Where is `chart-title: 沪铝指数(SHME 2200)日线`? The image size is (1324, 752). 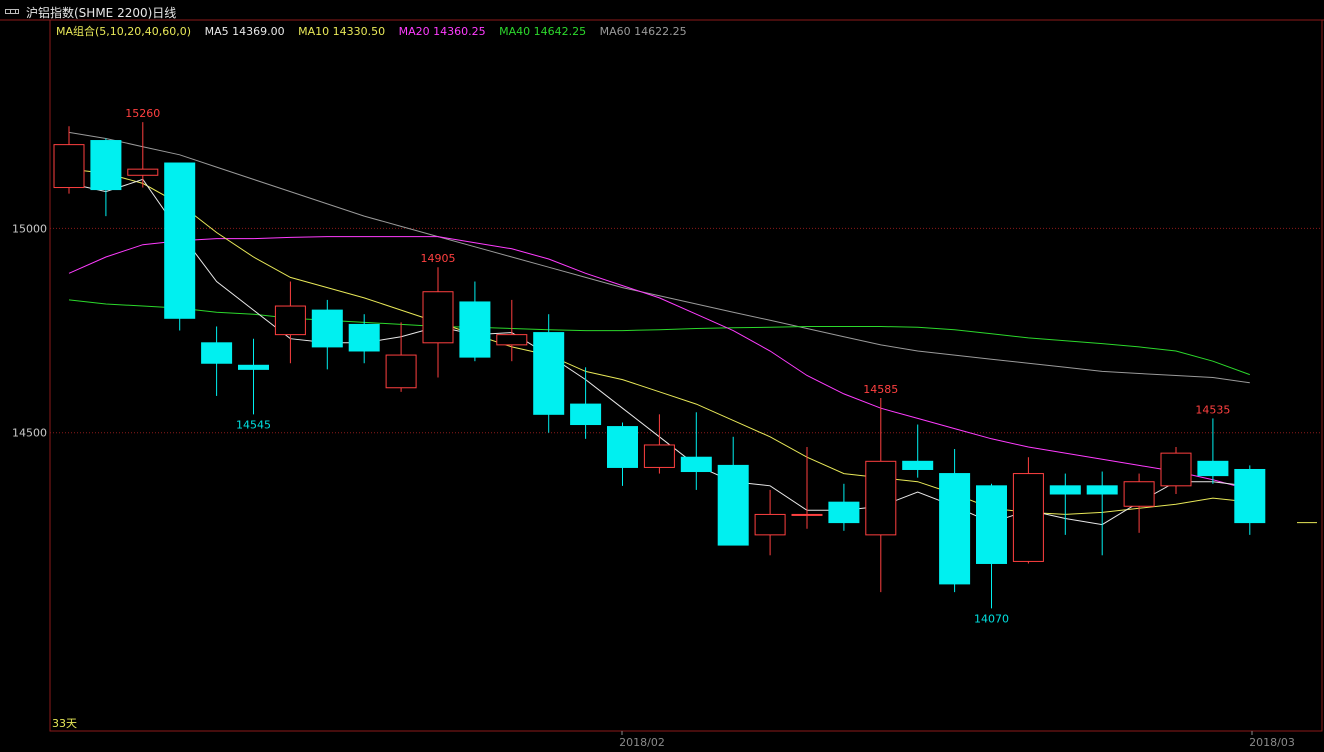
chart-title: 沪铝指数(SHME 2200)日线 is located at coordinates (101, 13).